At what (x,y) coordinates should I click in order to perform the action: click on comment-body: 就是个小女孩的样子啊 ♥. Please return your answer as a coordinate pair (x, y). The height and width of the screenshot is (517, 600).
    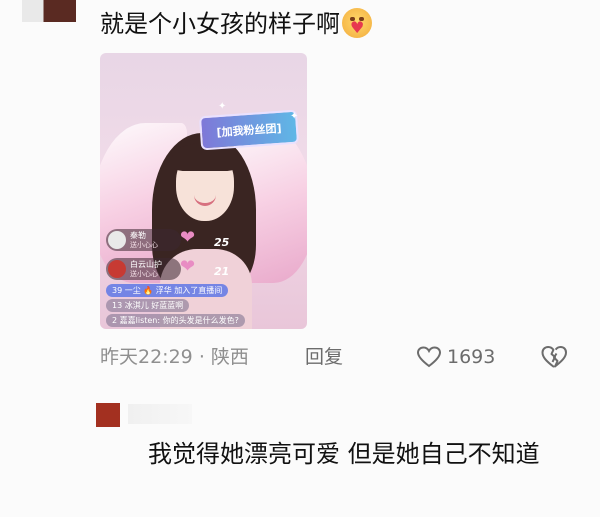
    Looking at the image, I should click on (236, 24).